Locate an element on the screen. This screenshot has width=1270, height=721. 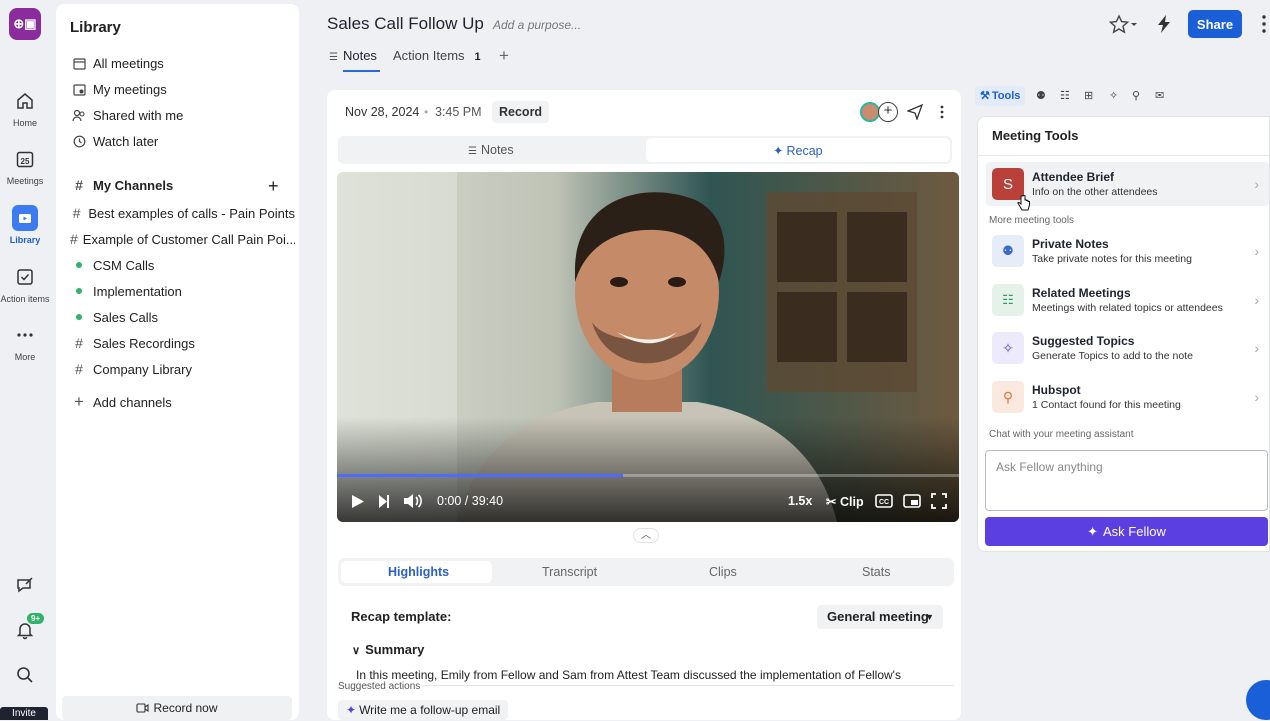
tab-action-items: Action Items 1 is located at coordinates (437, 55).